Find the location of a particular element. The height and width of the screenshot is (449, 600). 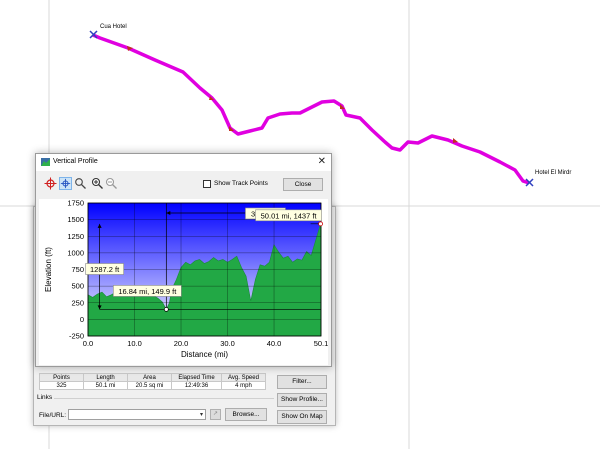

select-zoom-icon is located at coordinates (80, 183).